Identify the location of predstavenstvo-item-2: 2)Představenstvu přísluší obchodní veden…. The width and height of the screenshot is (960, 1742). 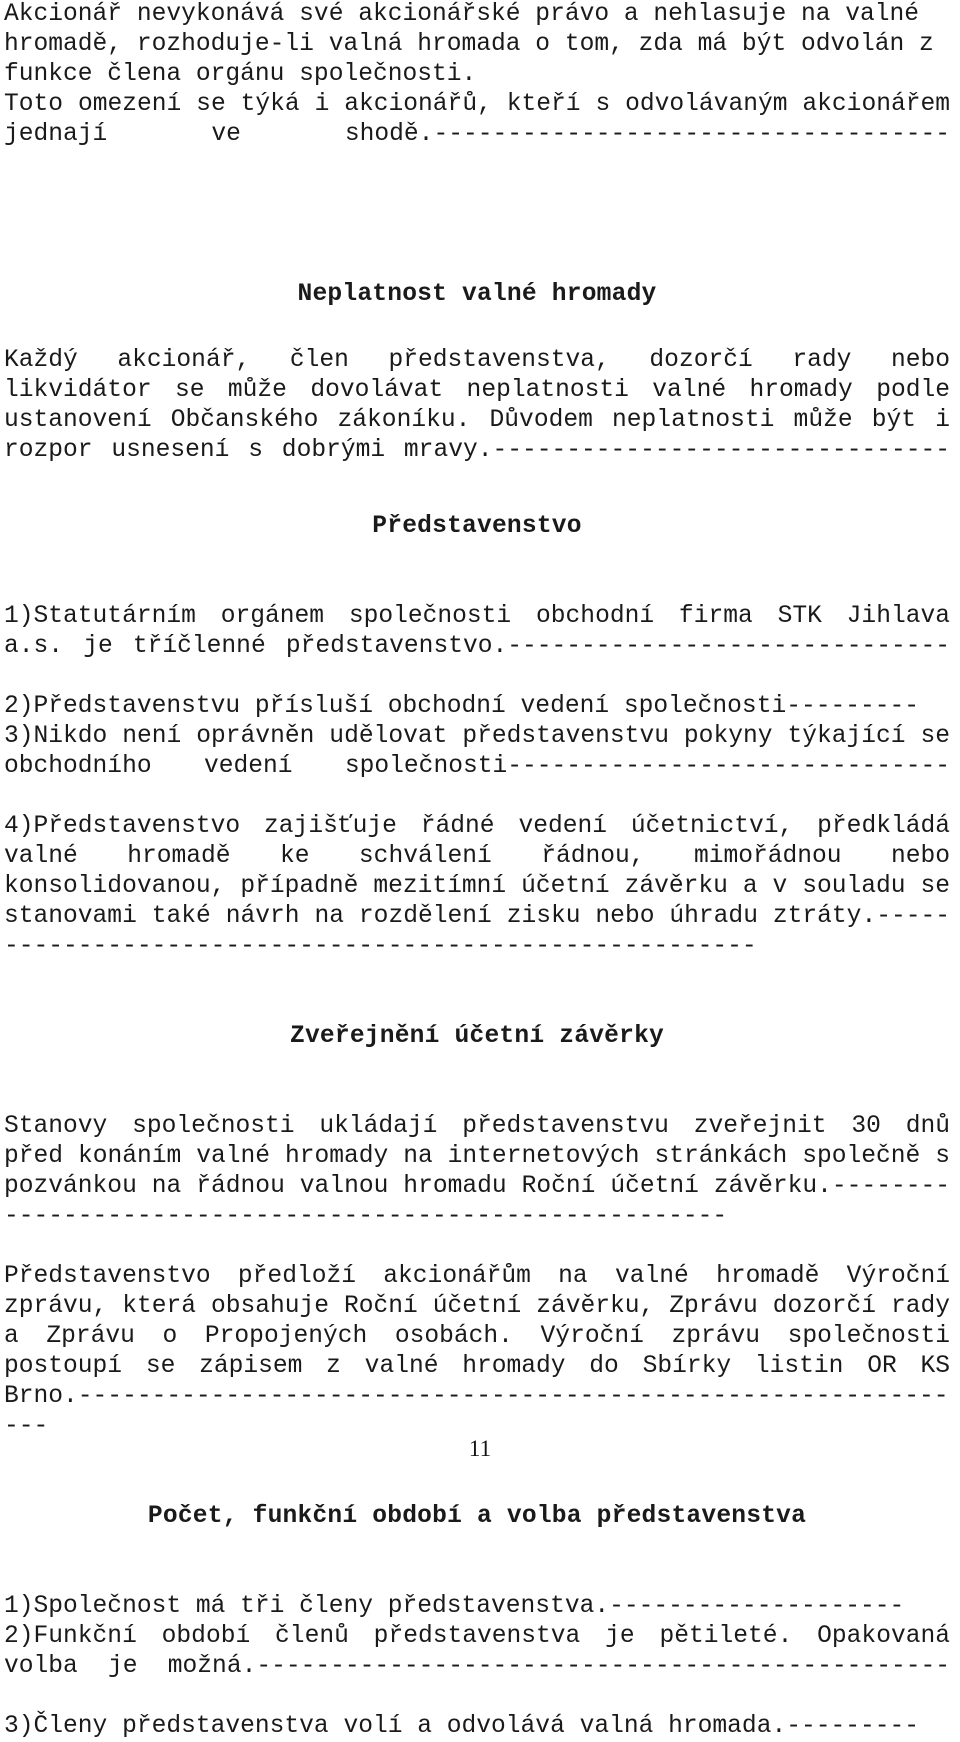
(462, 706).